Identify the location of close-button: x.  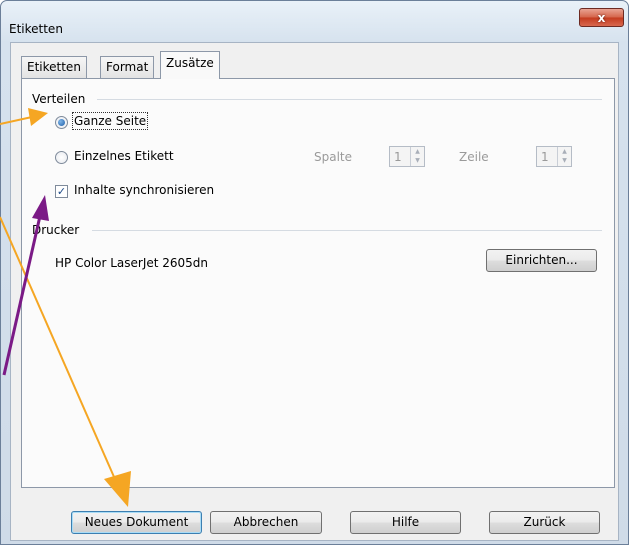
(601, 17).